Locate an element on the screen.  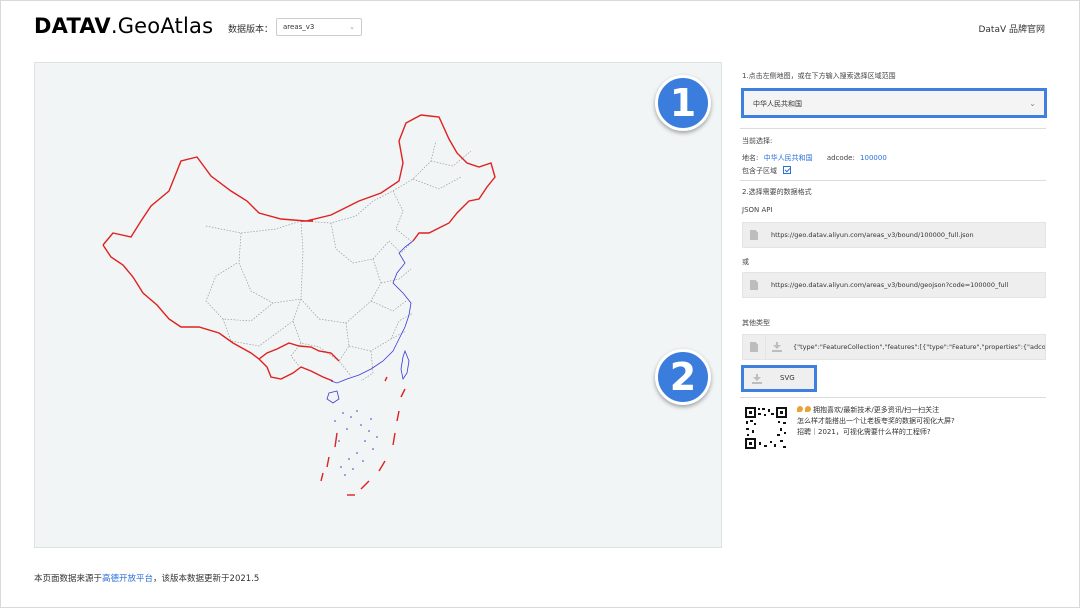
place-row: 地名: 中华人民共和国 adcode: 100000 is located at coordinates (814, 158).